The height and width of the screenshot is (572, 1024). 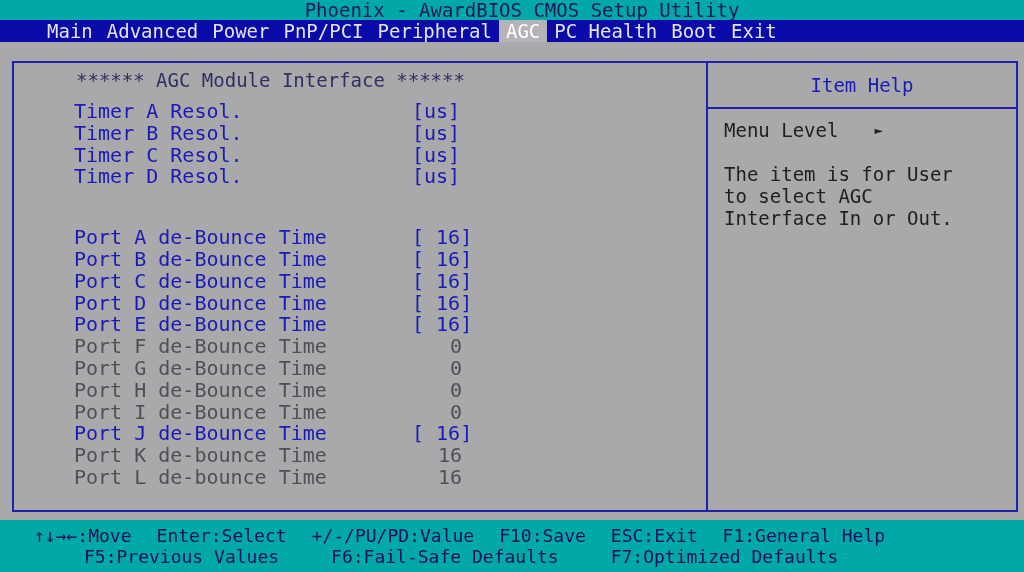 I want to click on key-hint: F1:General Help, so click(x=804, y=535).